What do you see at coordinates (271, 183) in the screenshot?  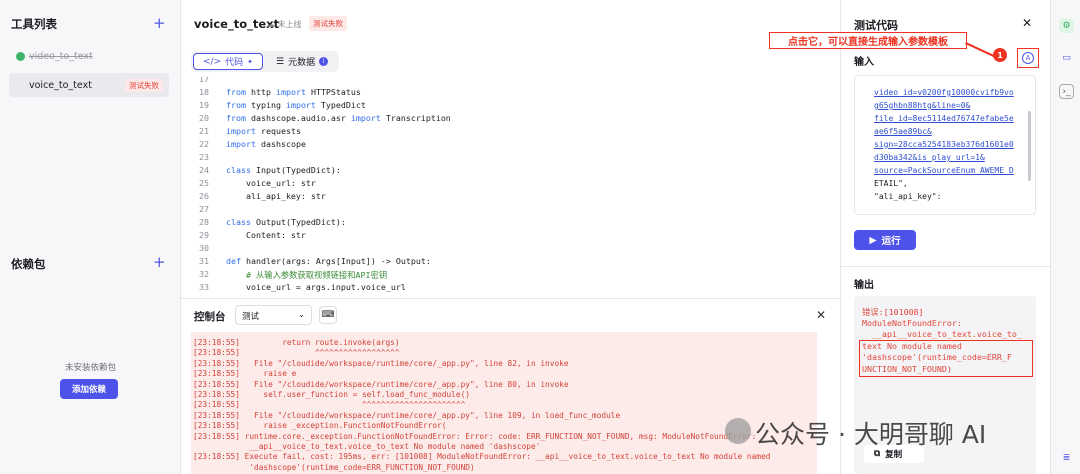 I see `code-line: voice_url: str` at bounding box center [271, 183].